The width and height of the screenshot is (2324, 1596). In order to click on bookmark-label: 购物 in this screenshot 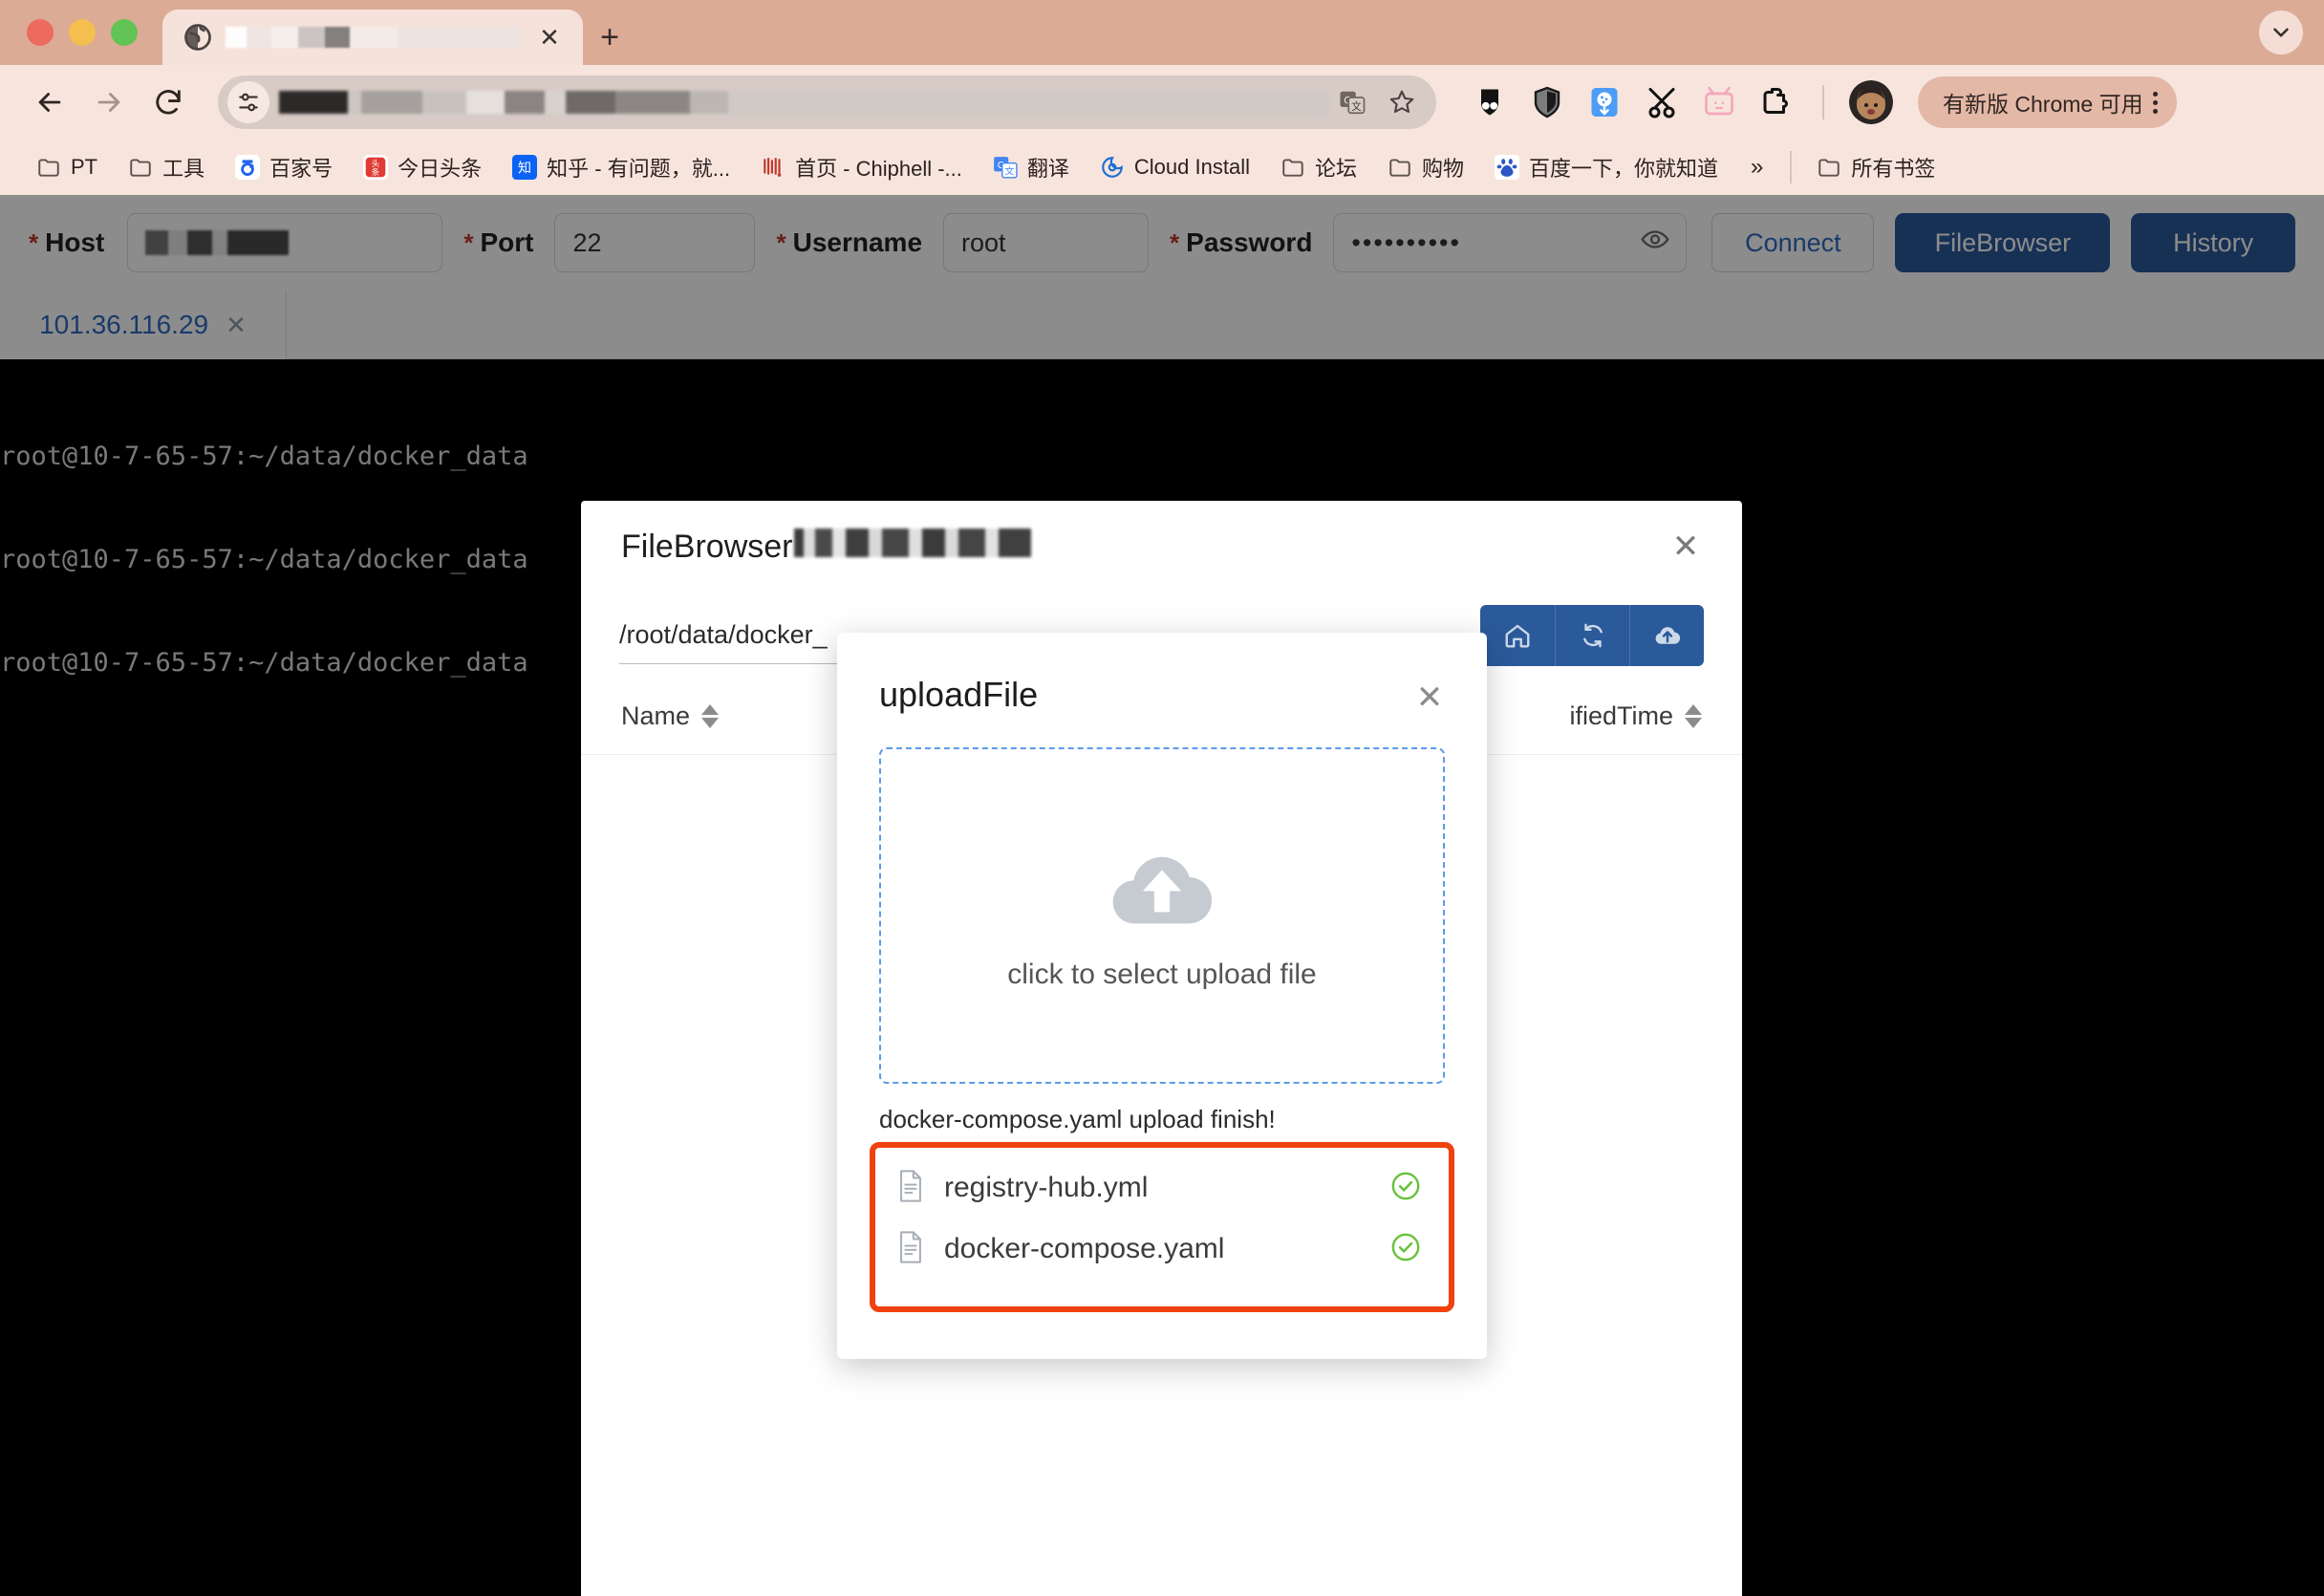, I will do `click(1443, 169)`.